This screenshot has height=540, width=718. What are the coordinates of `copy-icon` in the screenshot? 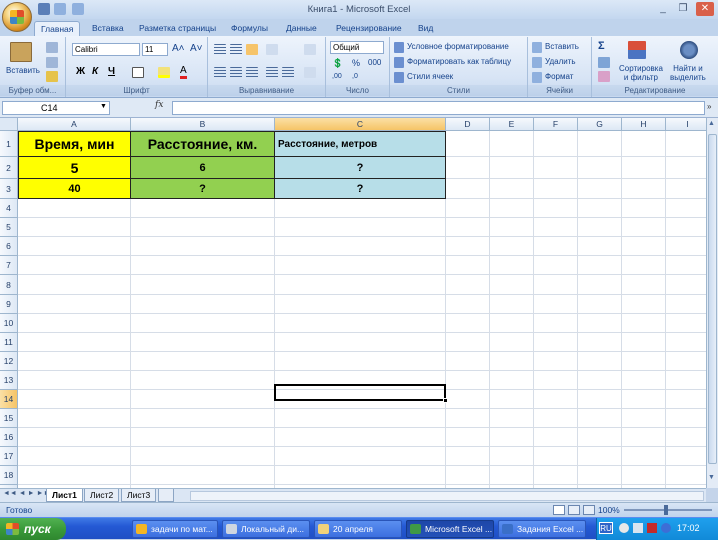 It's located at (52, 62).